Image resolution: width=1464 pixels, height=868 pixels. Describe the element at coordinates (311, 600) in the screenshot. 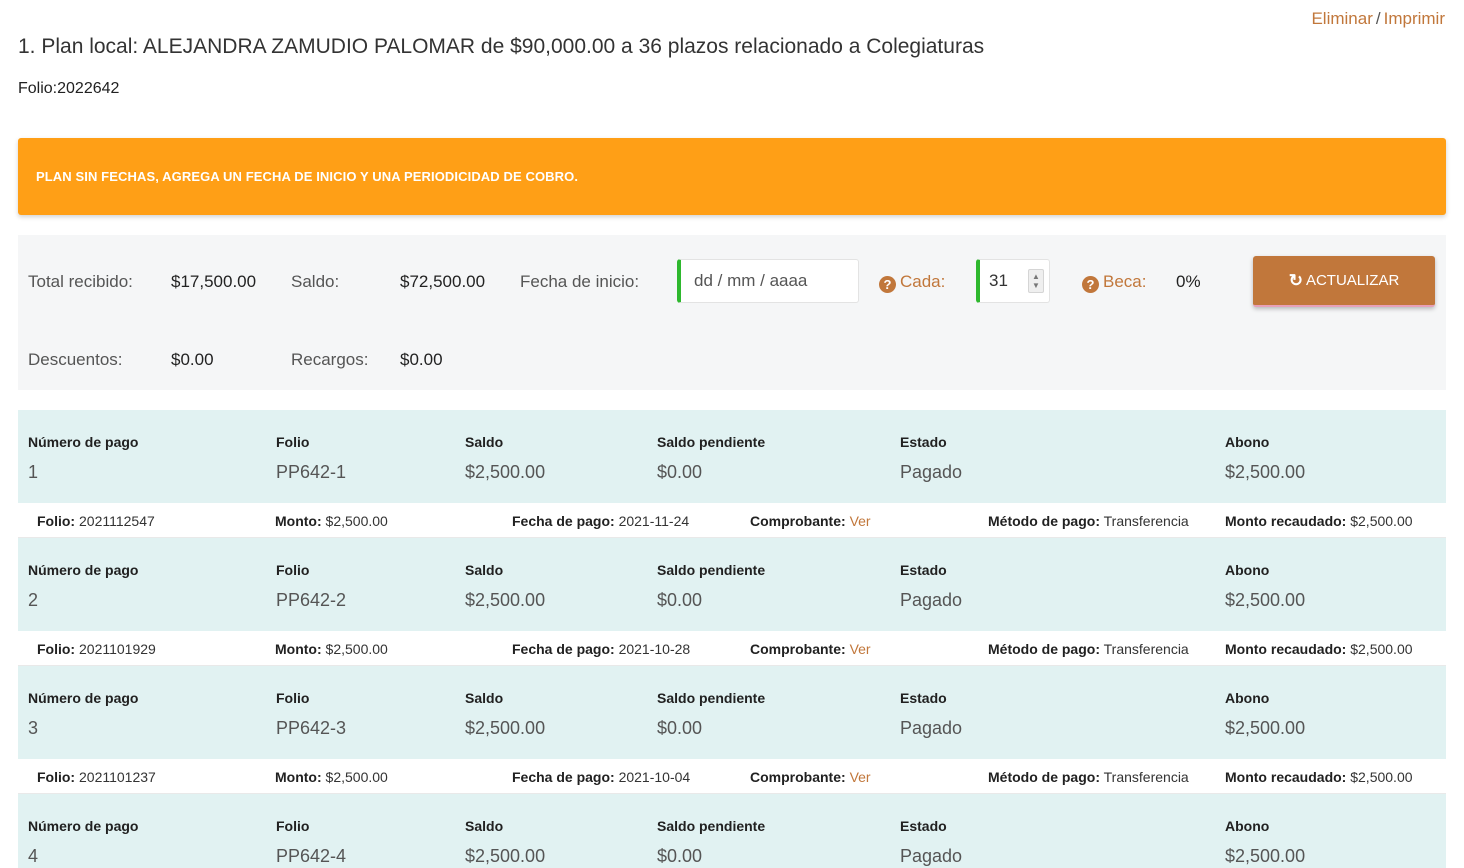

I see `payment-folio: PP642-2` at that location.